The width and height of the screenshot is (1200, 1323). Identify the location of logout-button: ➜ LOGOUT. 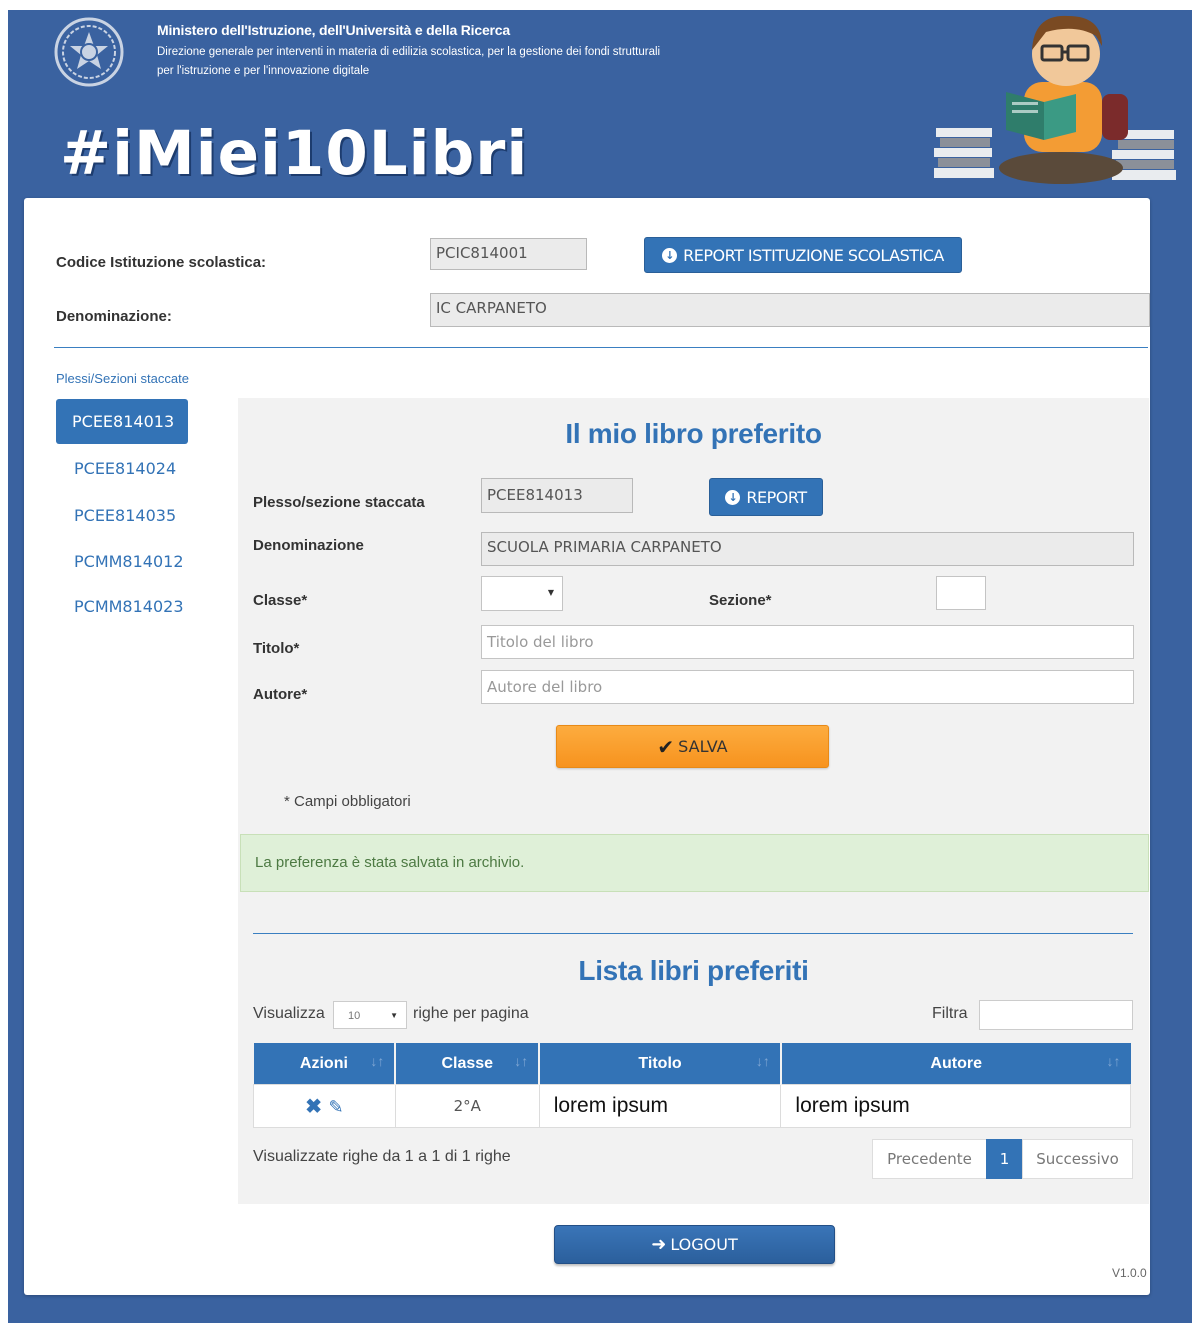
(694, 1244).